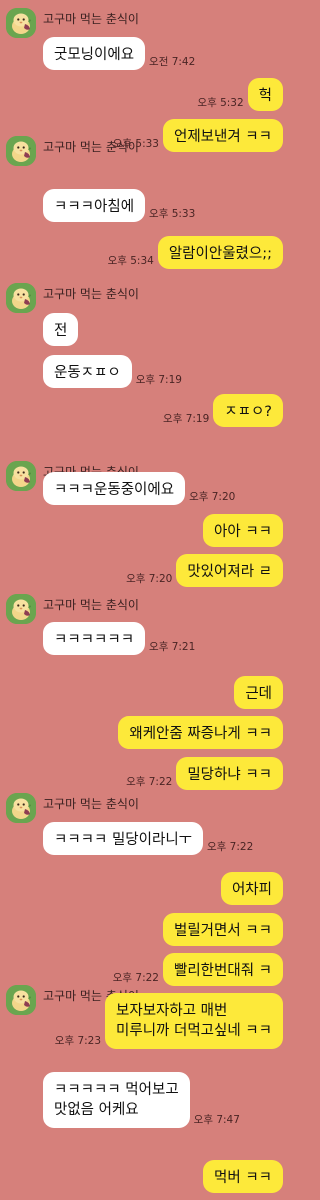 This screenshot has height=1200, width=320. What do you see at coordinates (220, 103) in the screenshot?
I see `message-timestamp: 오후 5:32` at bounding box center [220, 103].